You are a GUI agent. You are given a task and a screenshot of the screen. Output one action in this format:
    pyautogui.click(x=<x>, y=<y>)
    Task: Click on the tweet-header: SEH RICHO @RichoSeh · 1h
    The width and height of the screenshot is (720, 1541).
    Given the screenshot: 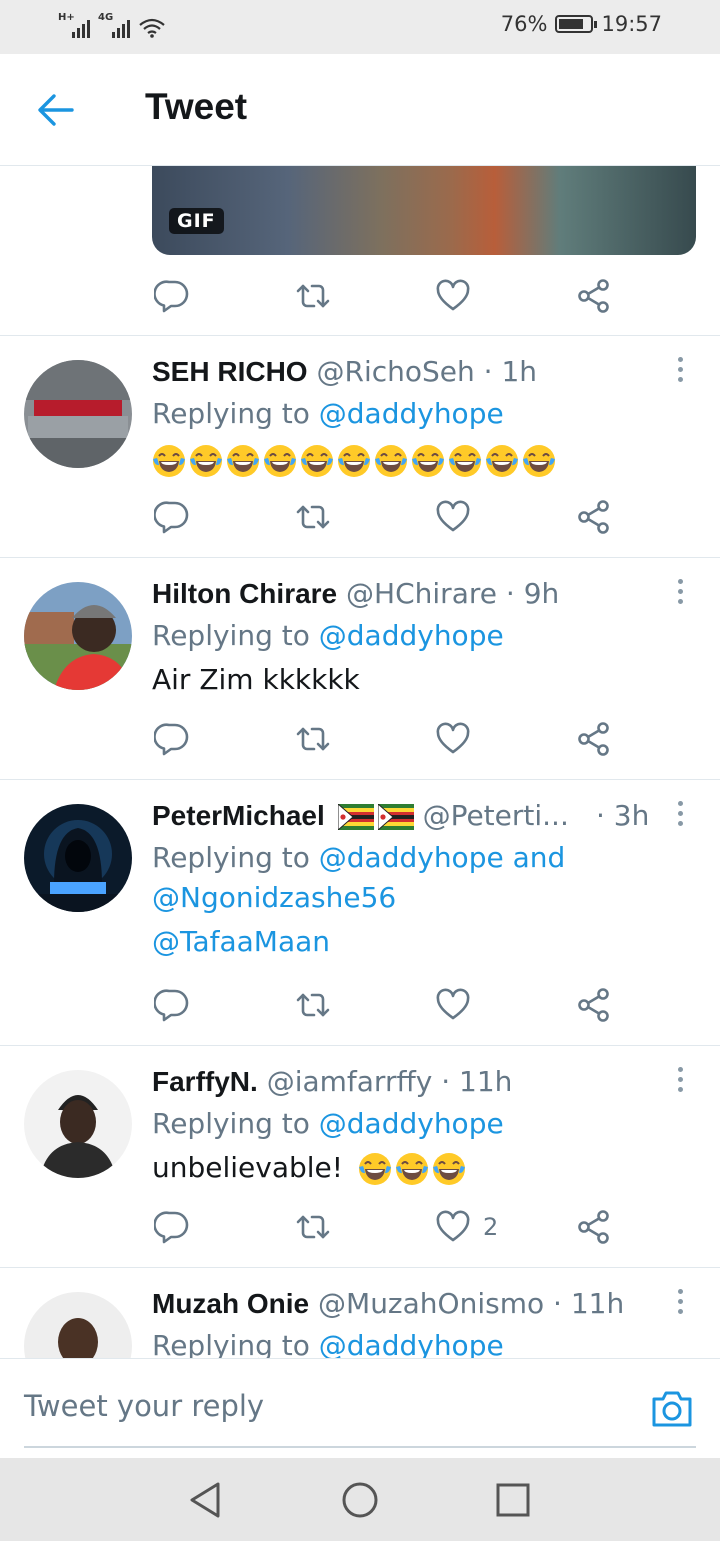 What is the action you would take?
    pyautogui.click(x=402, y=372)
    